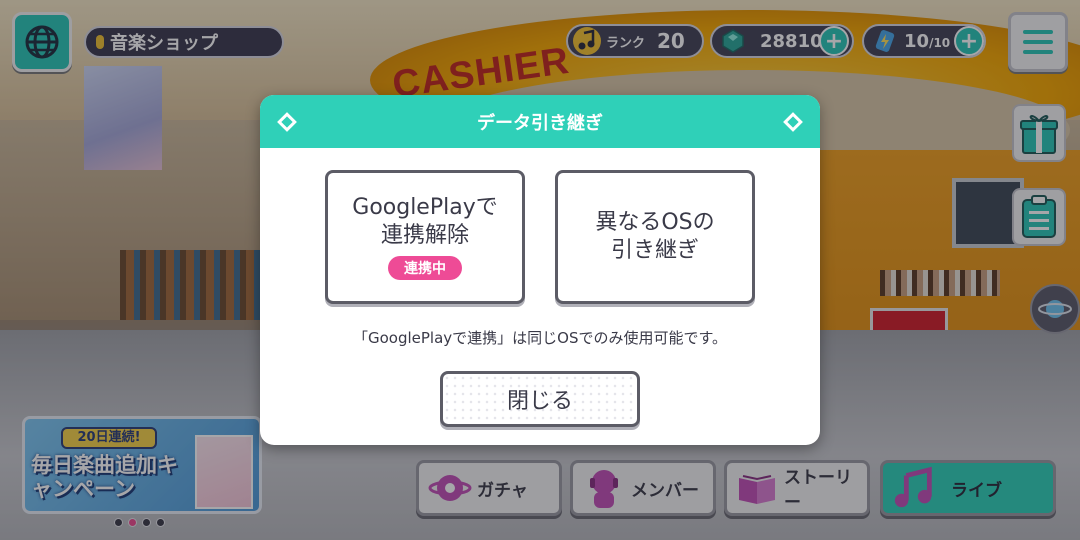 This screenshot has height=540, width=1080. What do you see at coordinates (425, 221) in the screenshot?
I see `googleplay-unlink-label: GooglePlayで 連携解除` at bounding box center [425, 221].